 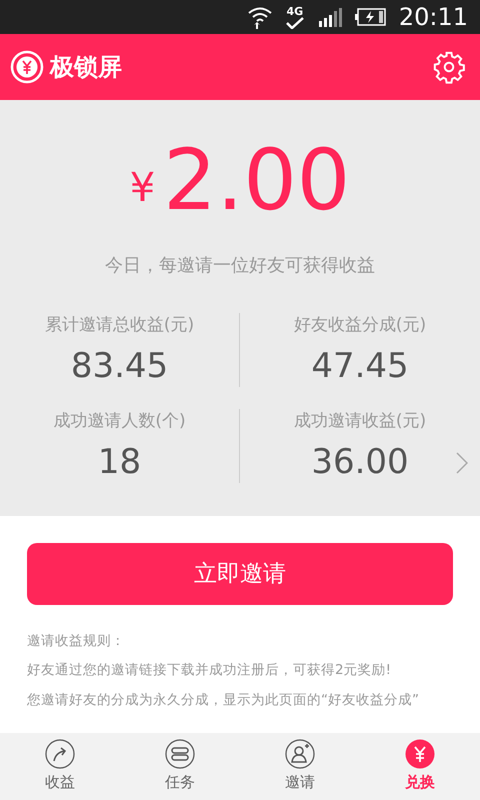 I want to click on yen-icon, so click(x=420, y=754).